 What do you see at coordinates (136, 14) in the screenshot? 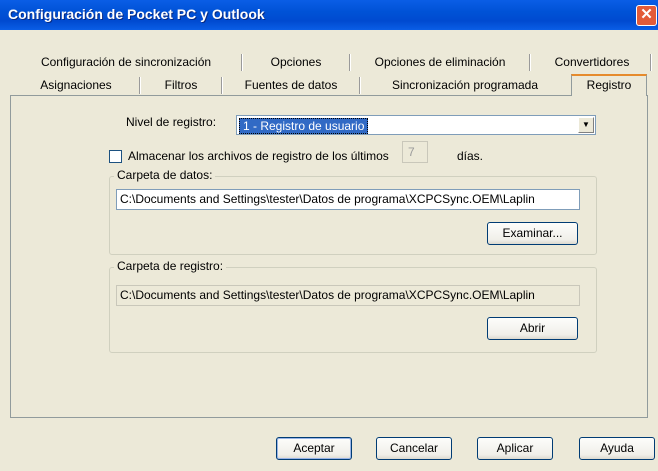
I see `window-title: Configuración de Pocket PC y Outlook` at bounding box center [136, 14].